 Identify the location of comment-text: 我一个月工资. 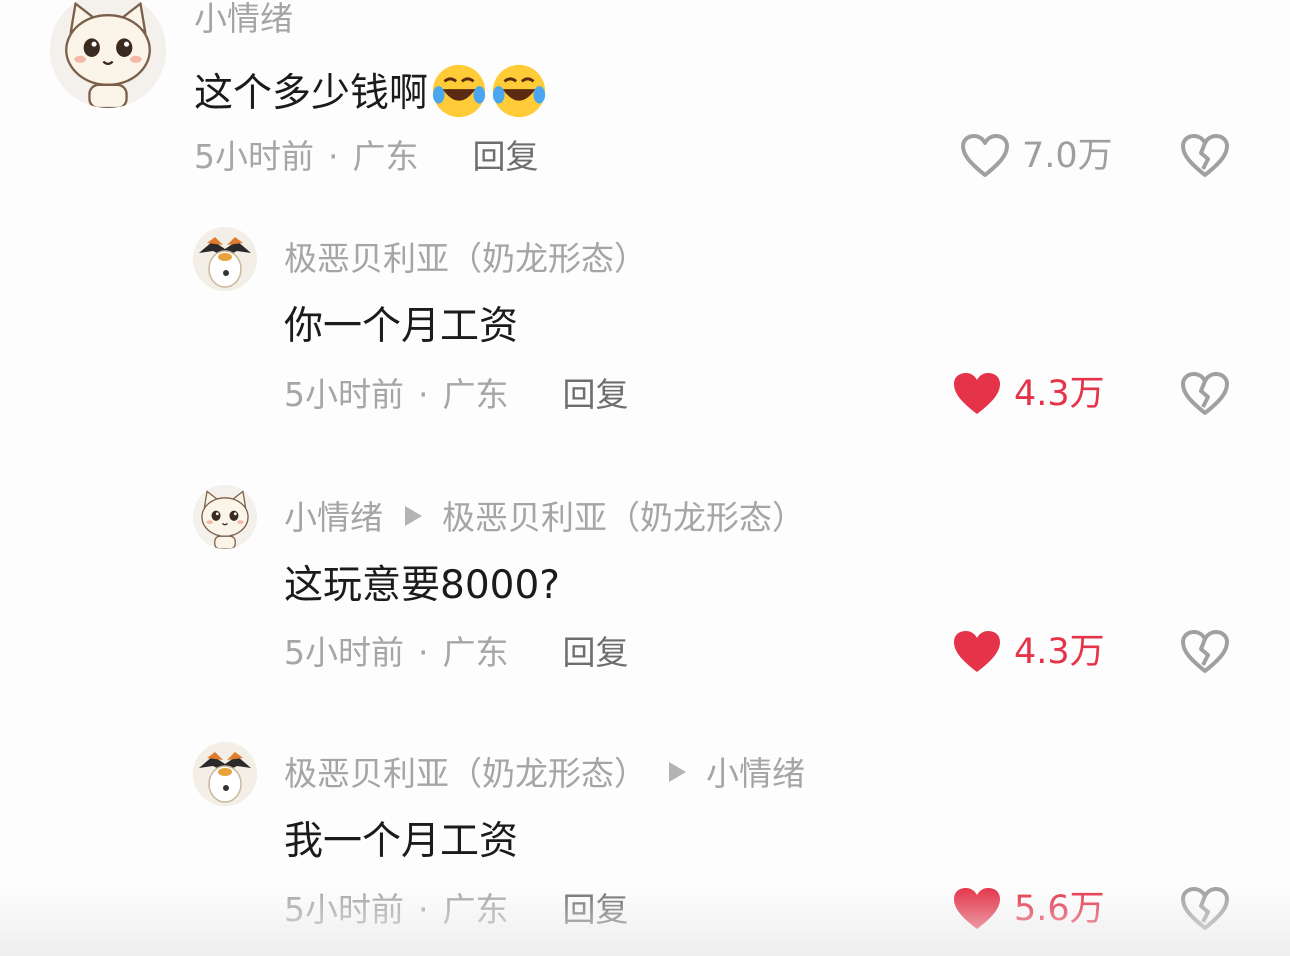
(401, 841).